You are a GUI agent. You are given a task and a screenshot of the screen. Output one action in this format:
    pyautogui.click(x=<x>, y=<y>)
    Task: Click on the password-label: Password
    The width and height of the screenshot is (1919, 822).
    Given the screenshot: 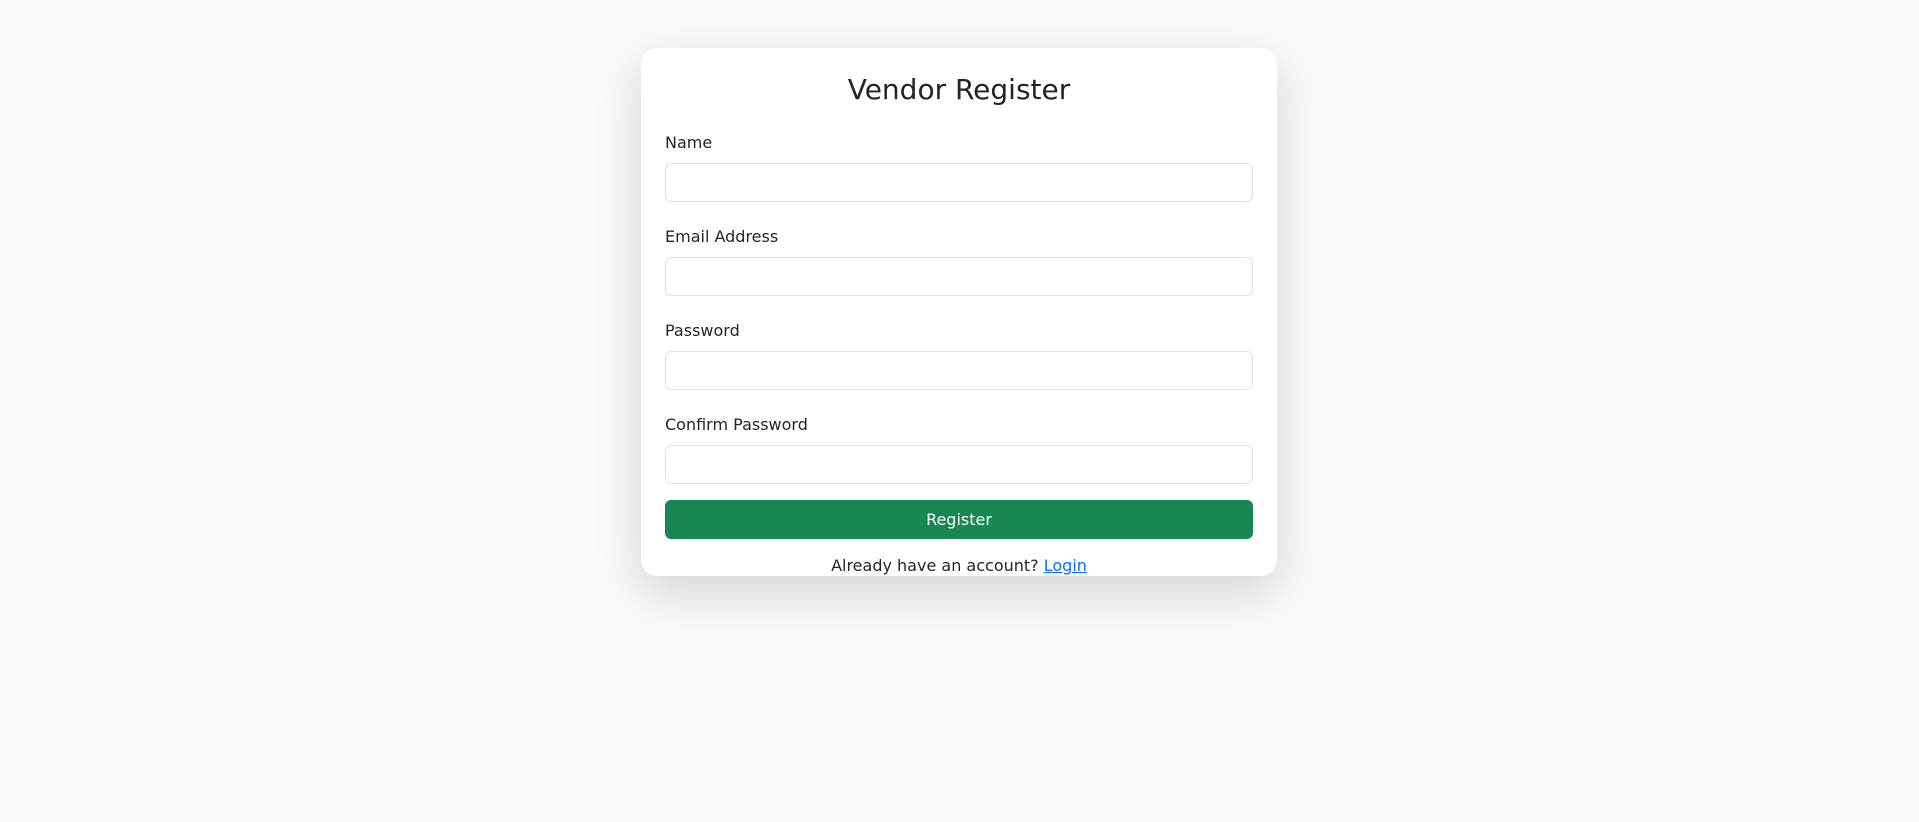 What is the action you would take?
    pyautogui.click(x=702, y=330)
    